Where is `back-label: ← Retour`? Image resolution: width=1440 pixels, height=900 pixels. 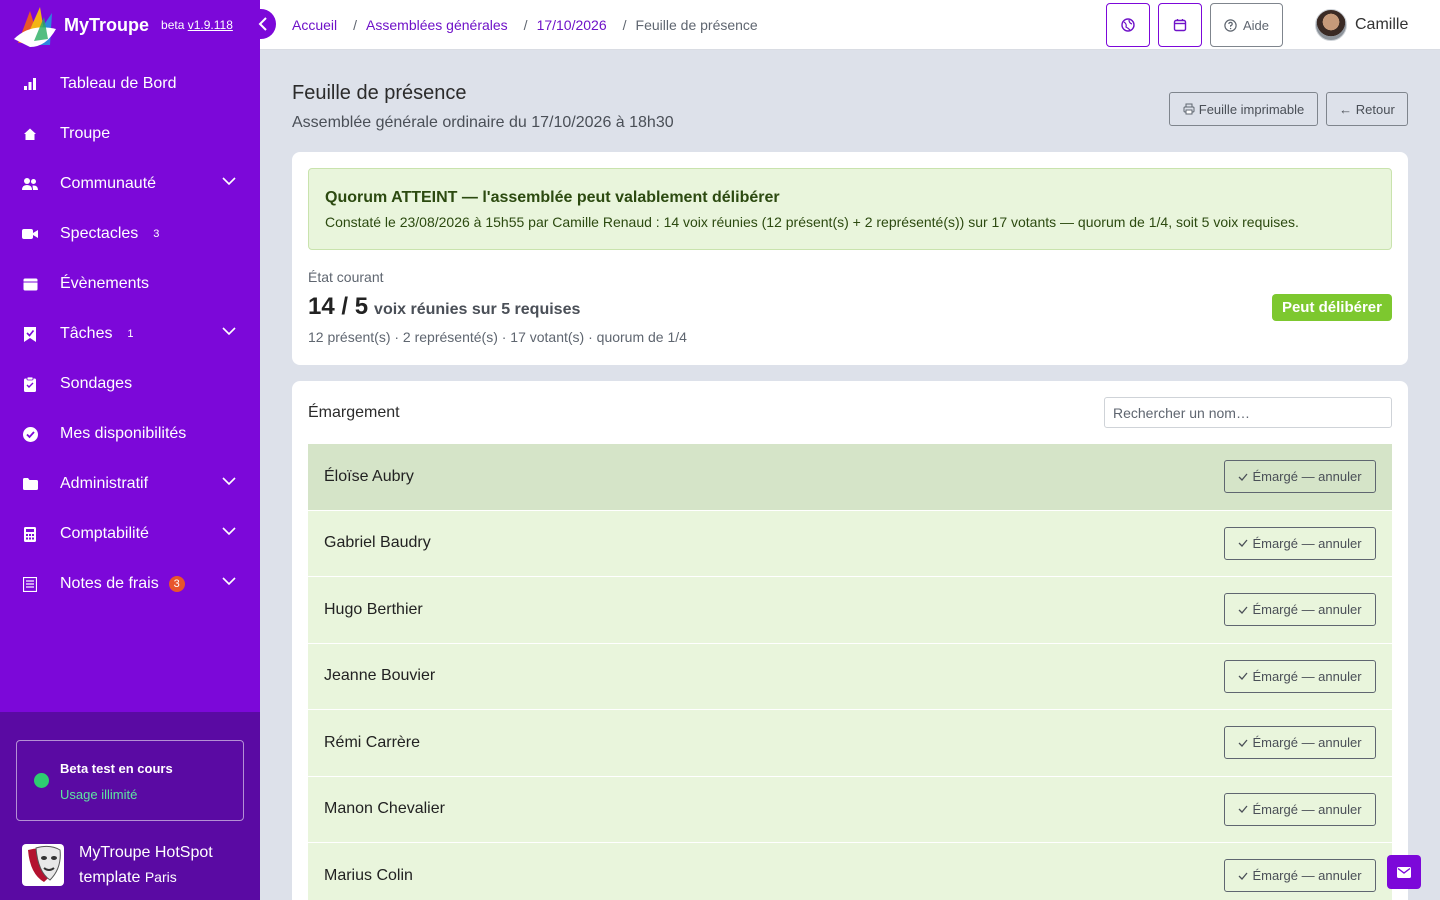
back-label: ← Retour is located at coordinates (1367, 109).